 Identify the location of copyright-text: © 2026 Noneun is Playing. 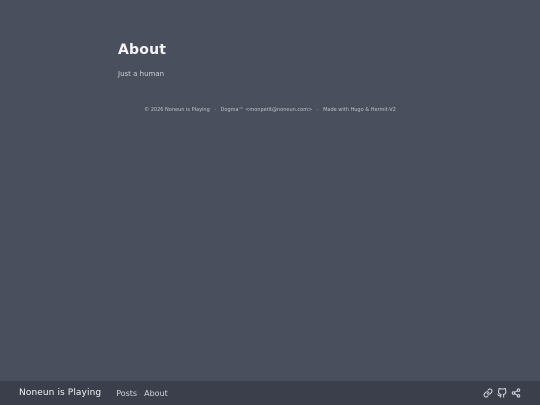
(177, 110).